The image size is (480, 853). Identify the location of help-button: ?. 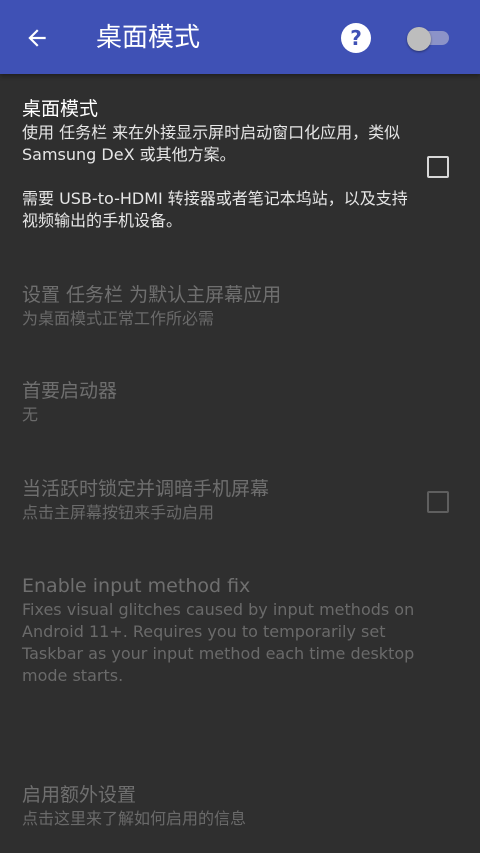
(356, 38).